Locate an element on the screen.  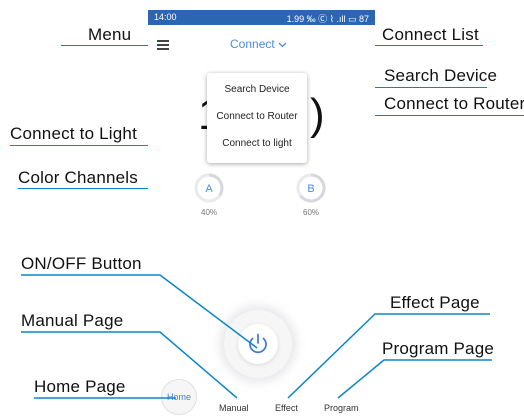
annotation-line-program is located at coordinates (414, 379).